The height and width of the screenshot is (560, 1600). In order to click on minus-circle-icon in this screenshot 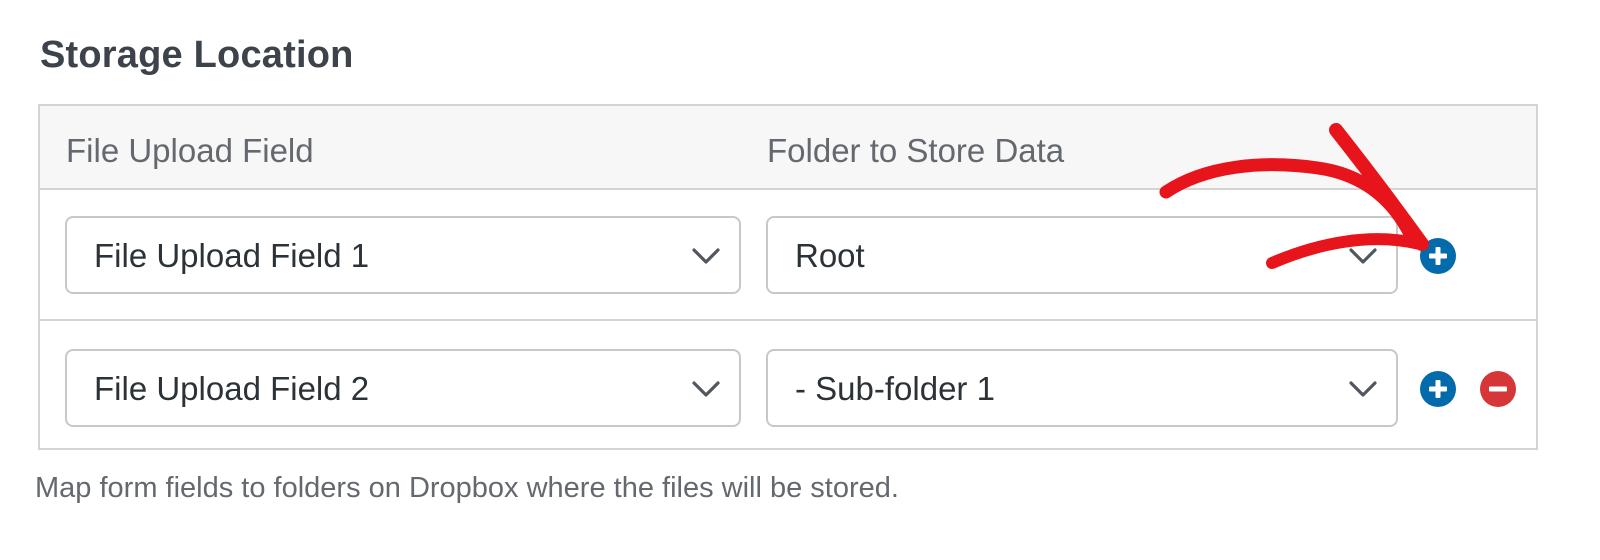, I will do `click(1498, 389)`.